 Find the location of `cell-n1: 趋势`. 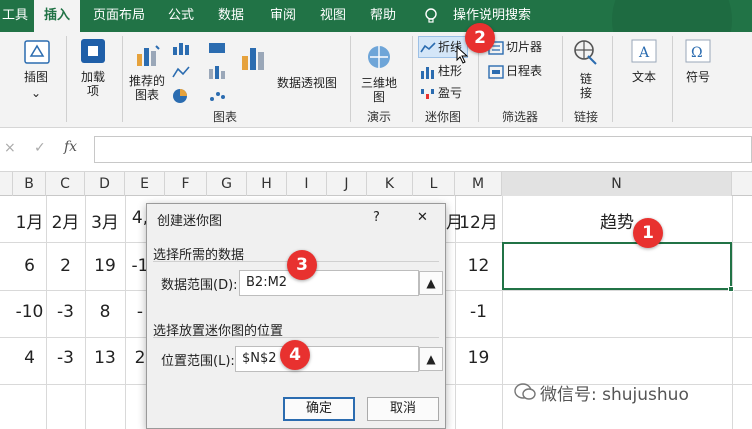

cell-n1: 趋势 is located at coordinates (617, 220).